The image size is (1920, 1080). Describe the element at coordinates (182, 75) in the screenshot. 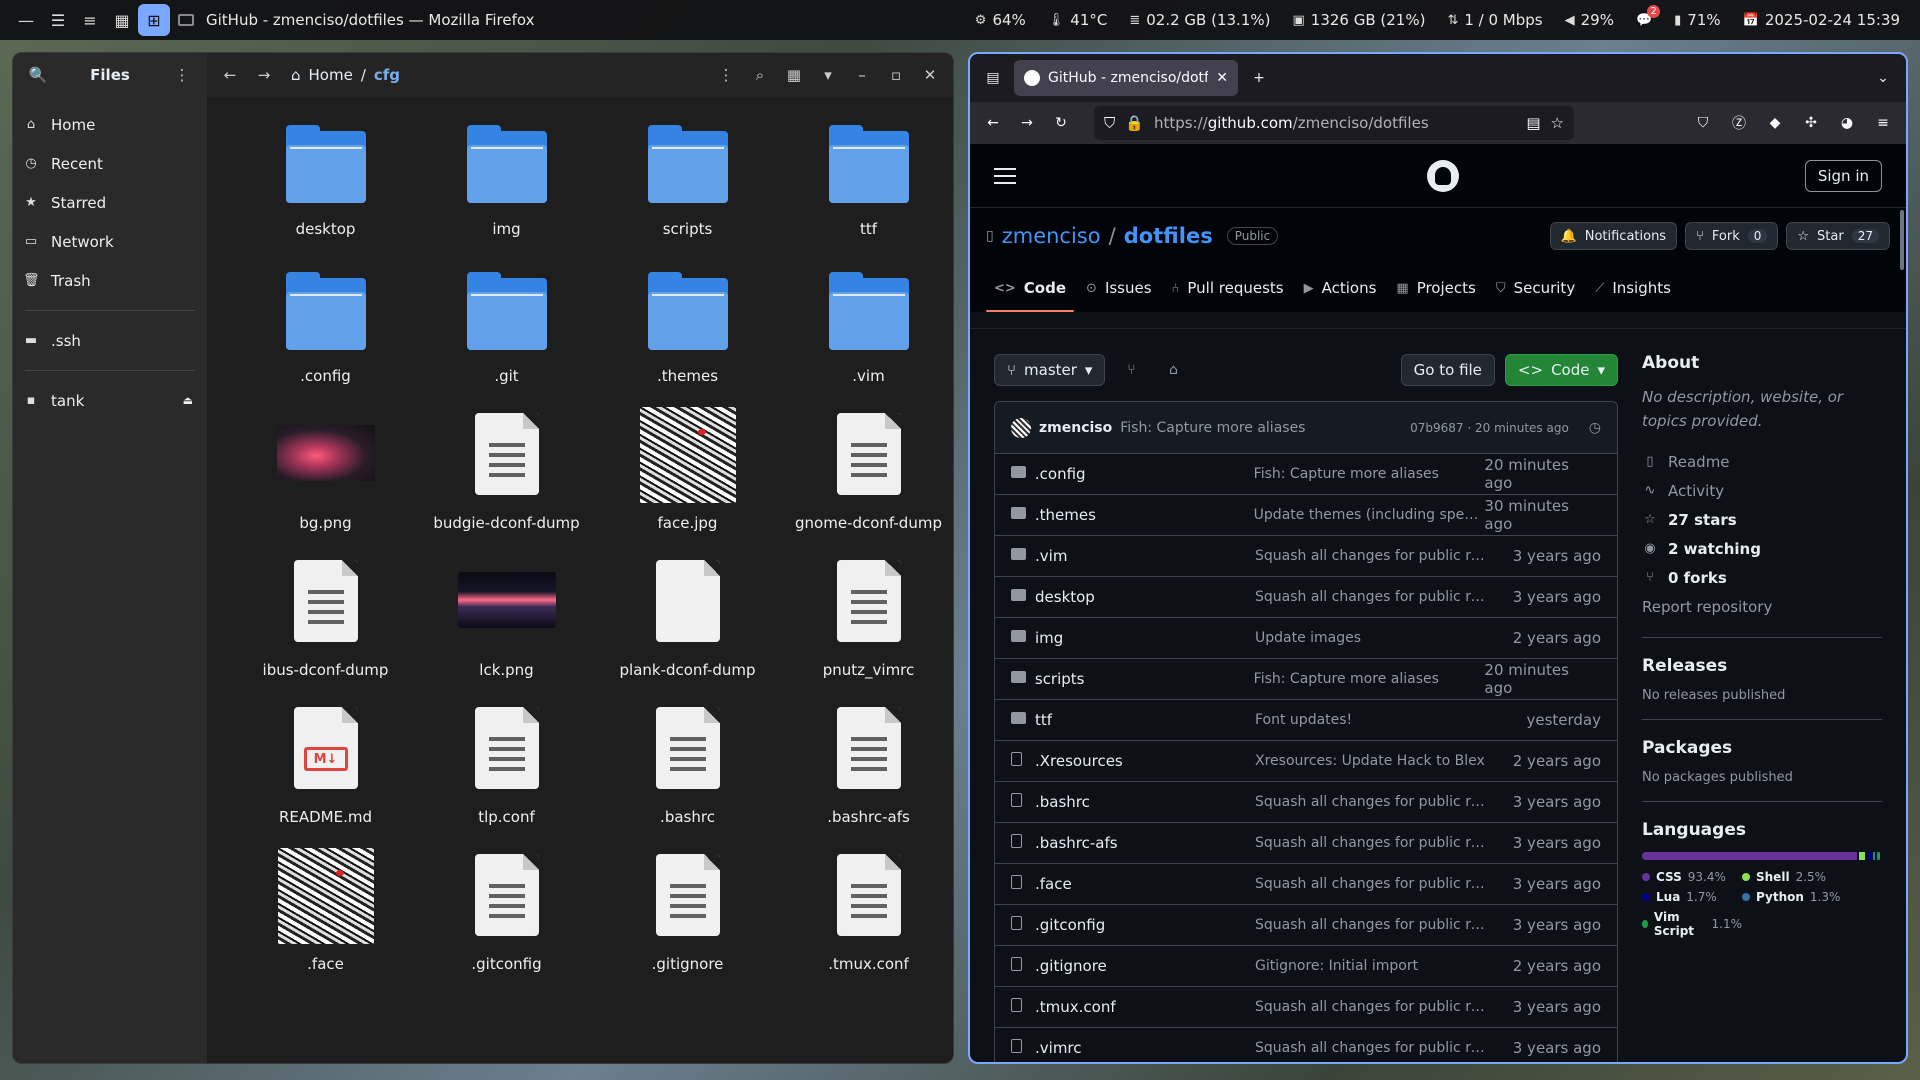

I see `main-menu-icon: ⋮` at that location.